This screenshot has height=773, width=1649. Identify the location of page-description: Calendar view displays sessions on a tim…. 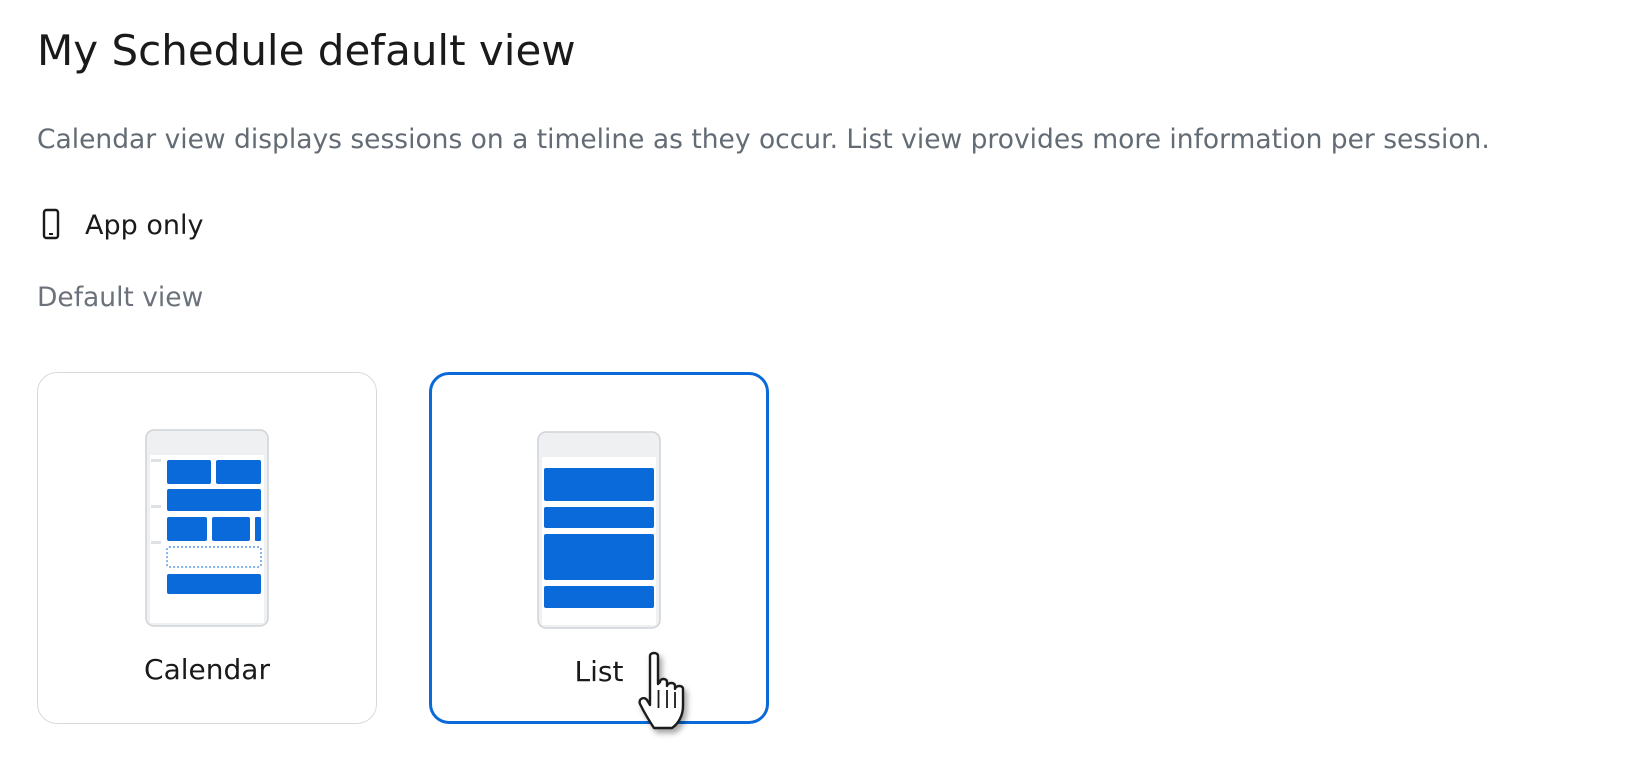
(763, 139).